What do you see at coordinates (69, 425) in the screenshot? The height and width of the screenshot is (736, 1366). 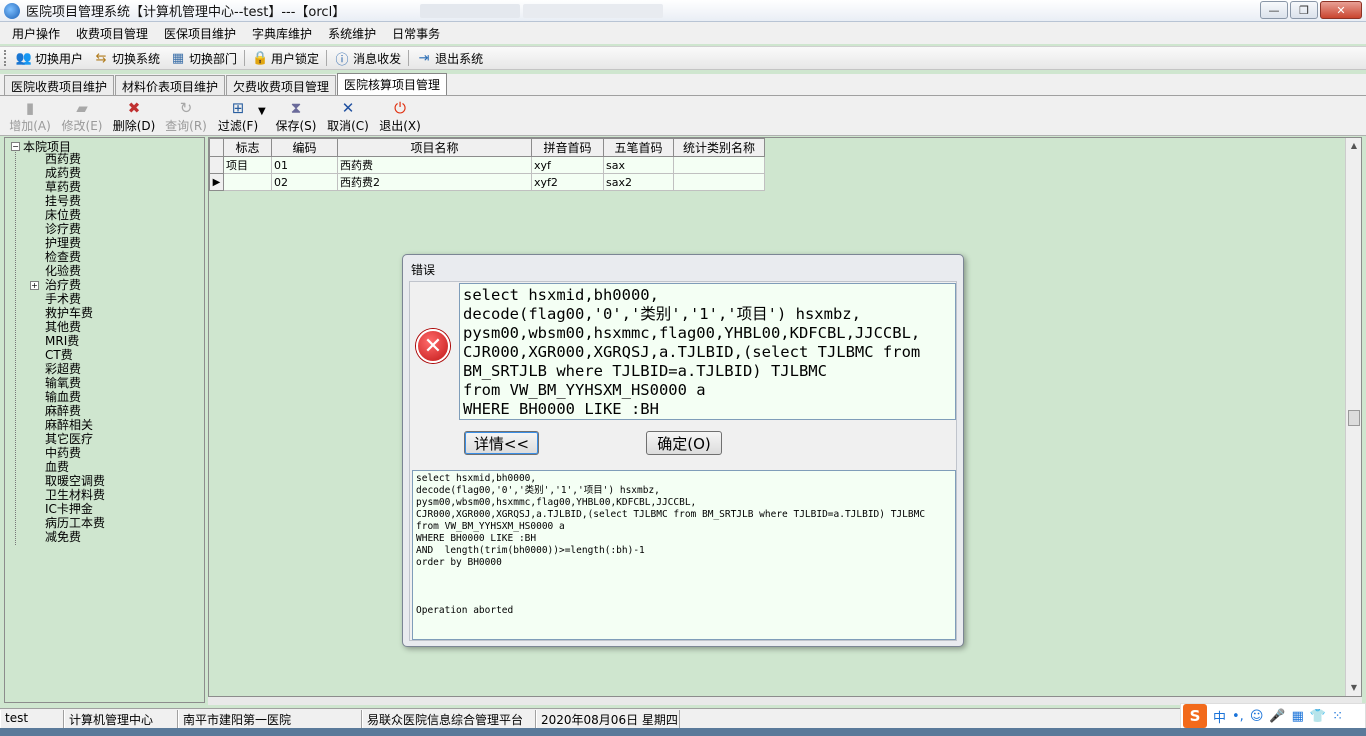 I see `tree-item: 麻醉相关` at bounding box center [69, 425].